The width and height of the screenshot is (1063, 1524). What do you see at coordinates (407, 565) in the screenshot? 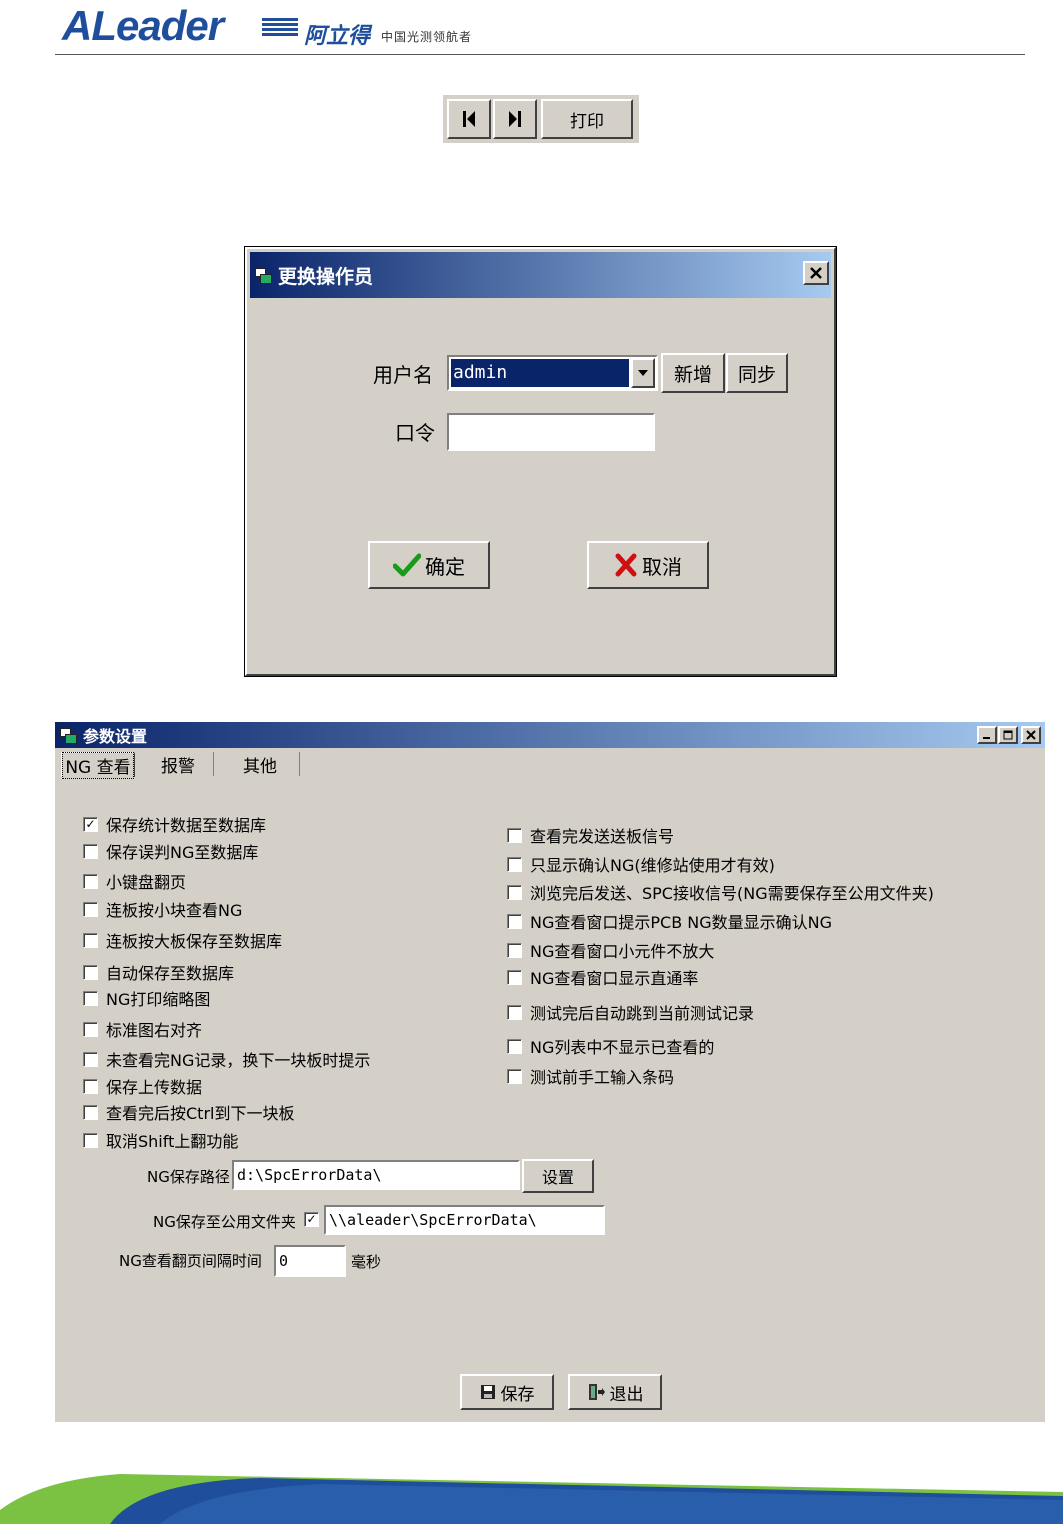
I see `check-icon` at bounding box center [407, 565].